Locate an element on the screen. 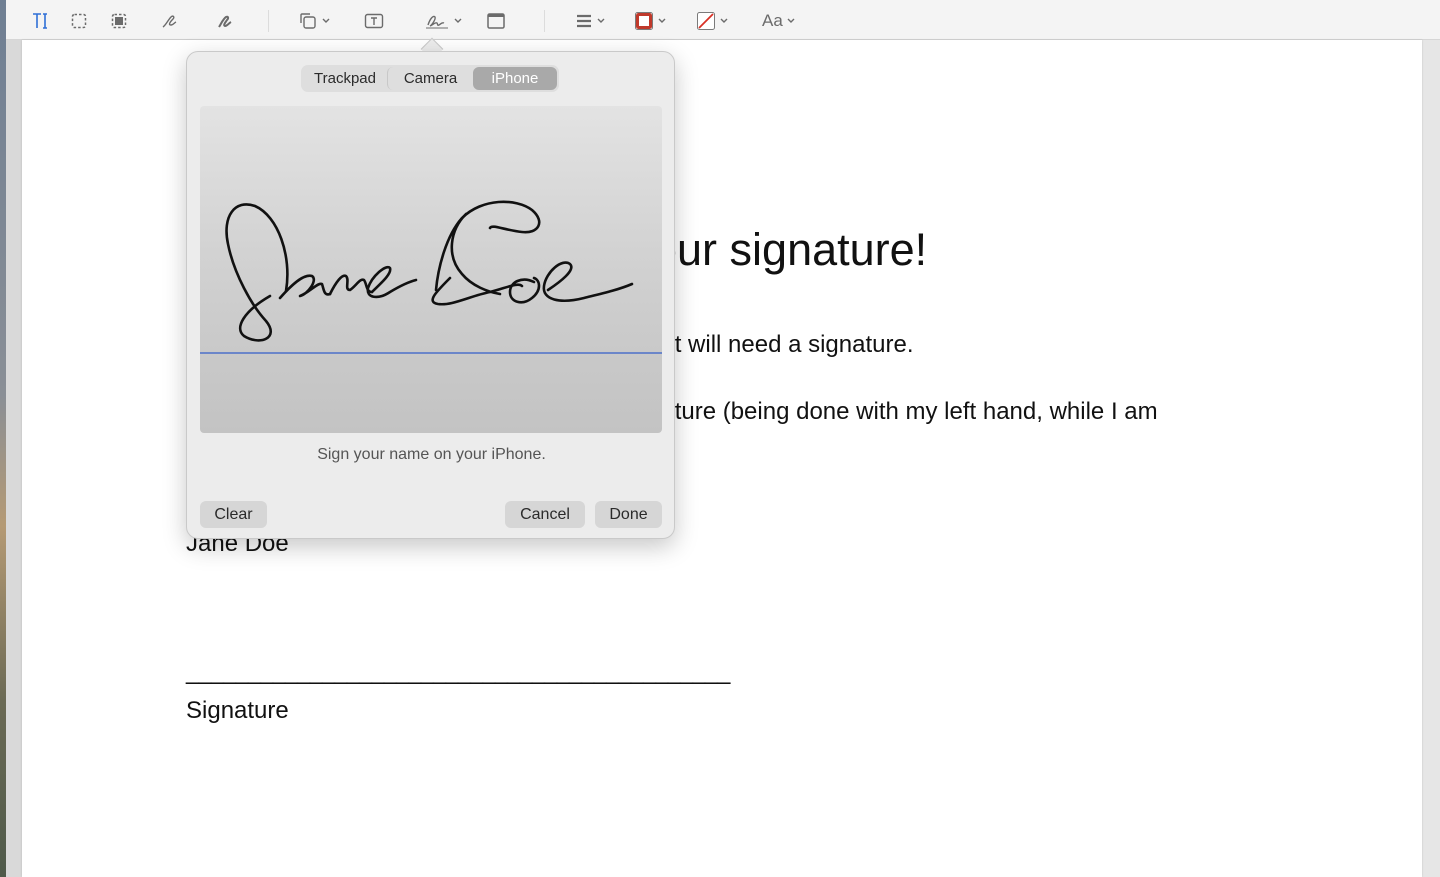  signature-hint: Sign your name on your iPhone. is located at coordinates (431, 454).